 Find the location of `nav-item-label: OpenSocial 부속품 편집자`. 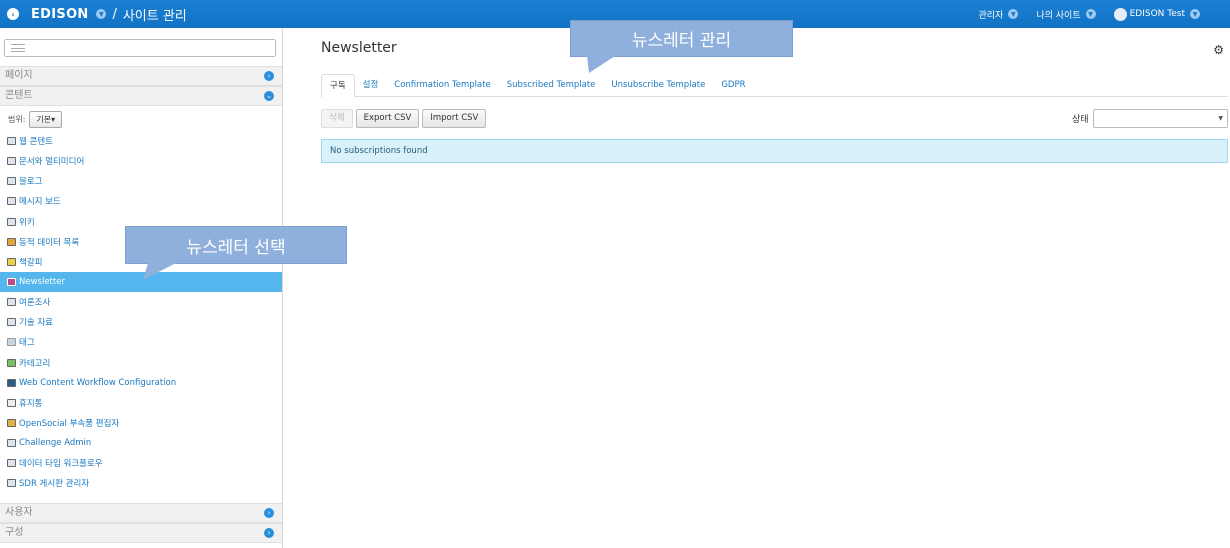

nav-item-label: OpenSocial 부속품 편집자 is located at coordinates (69, 424).